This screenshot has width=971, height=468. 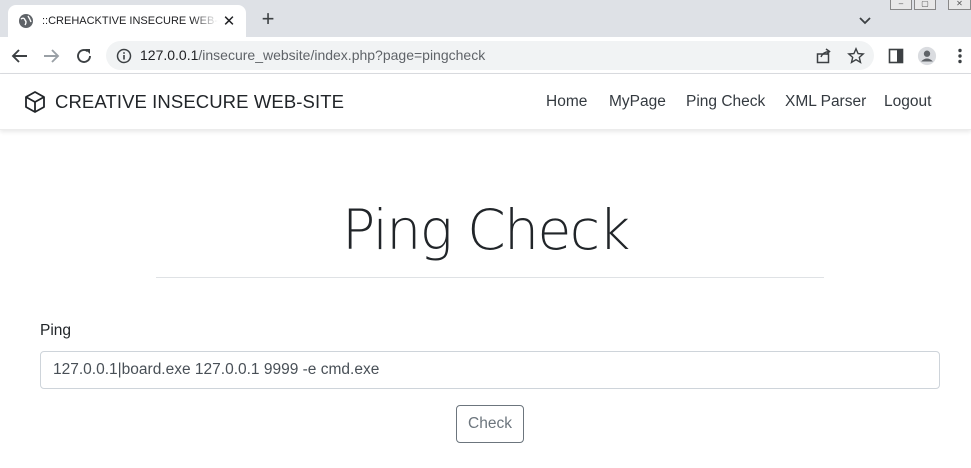 I want to click on reload-icon, so click(x=84, y=56).